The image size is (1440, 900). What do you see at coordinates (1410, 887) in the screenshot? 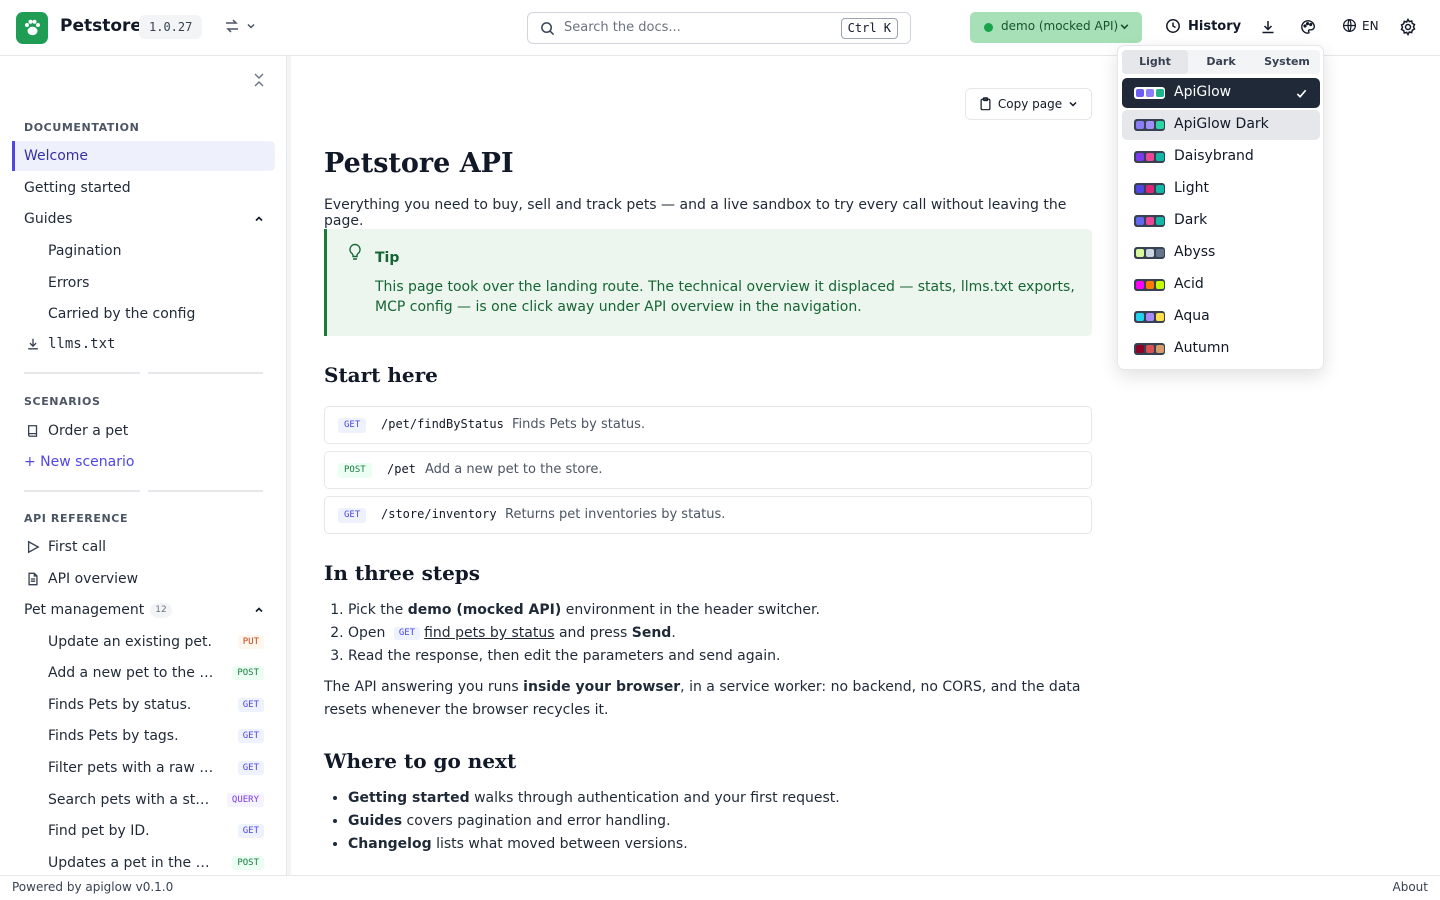
I see `about-link: About` at bounding box center [1410, 887].